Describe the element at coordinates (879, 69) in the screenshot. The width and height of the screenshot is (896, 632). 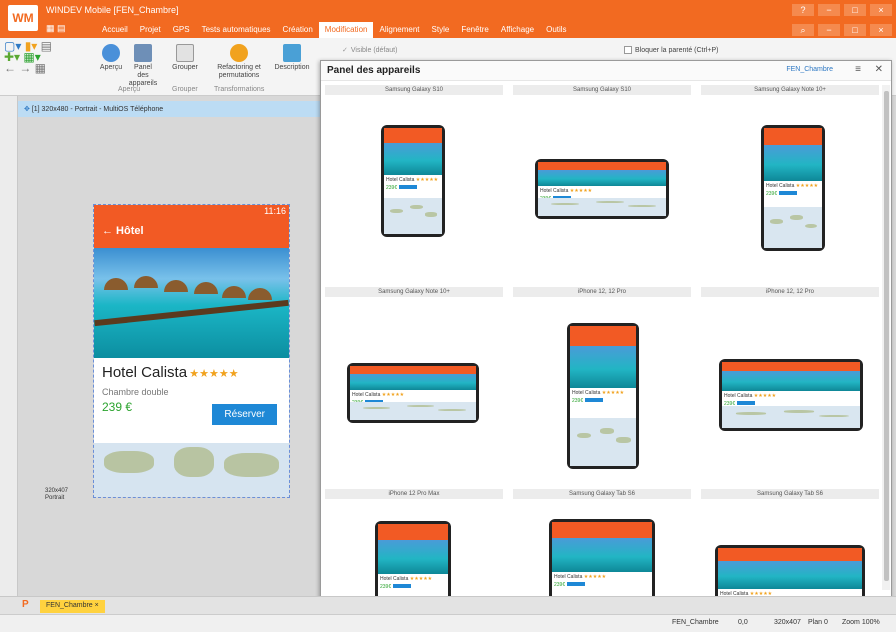
I see `close-icon: ✕` at that location.